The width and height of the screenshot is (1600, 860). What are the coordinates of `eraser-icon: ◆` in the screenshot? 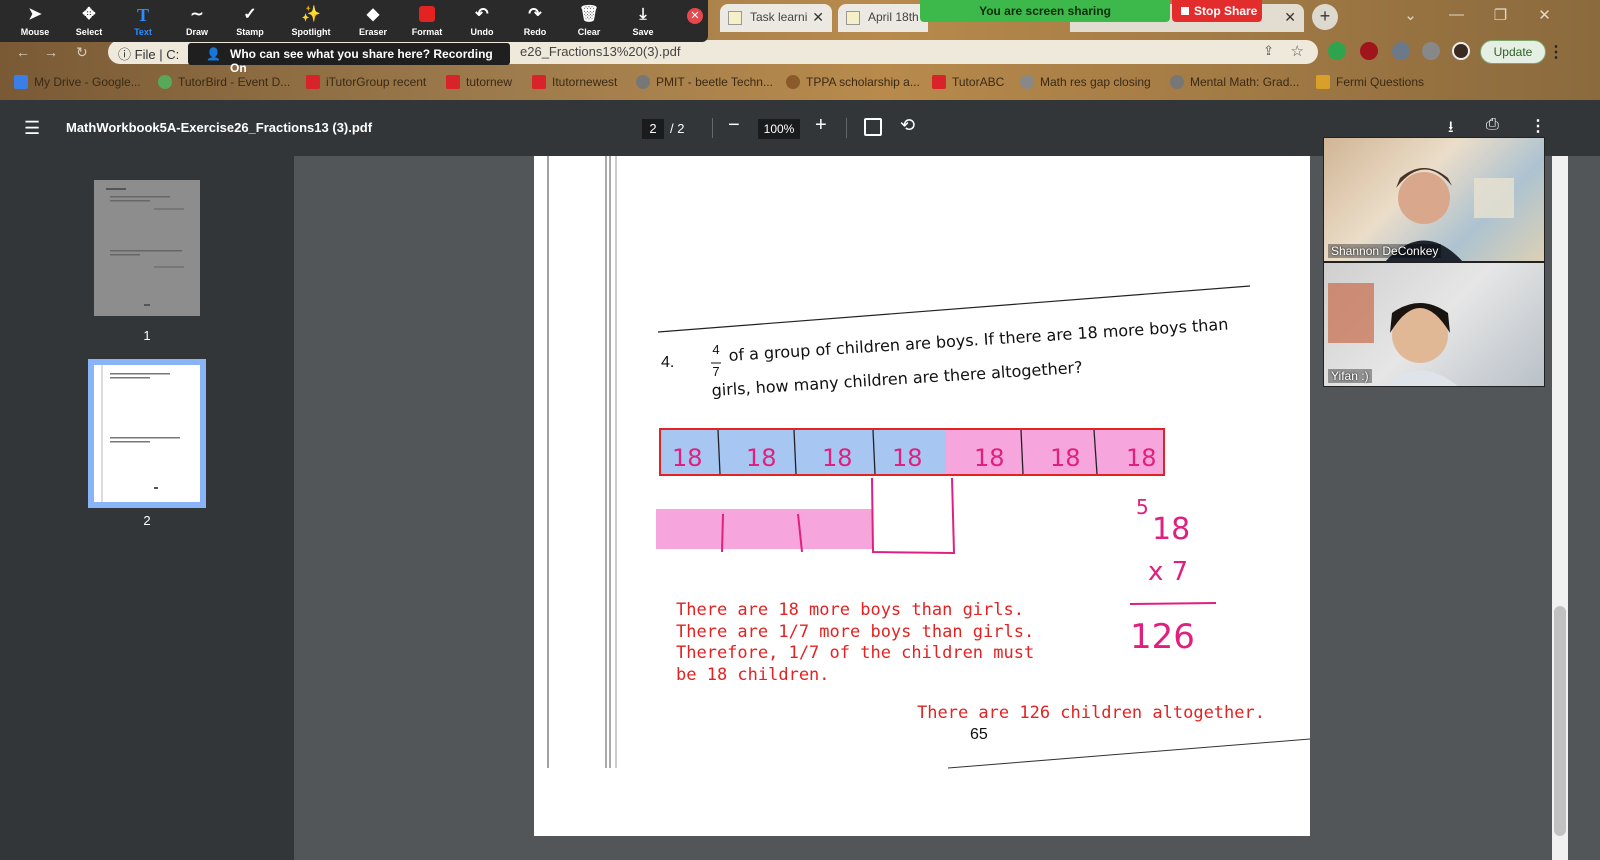 It's located at (373, 14).